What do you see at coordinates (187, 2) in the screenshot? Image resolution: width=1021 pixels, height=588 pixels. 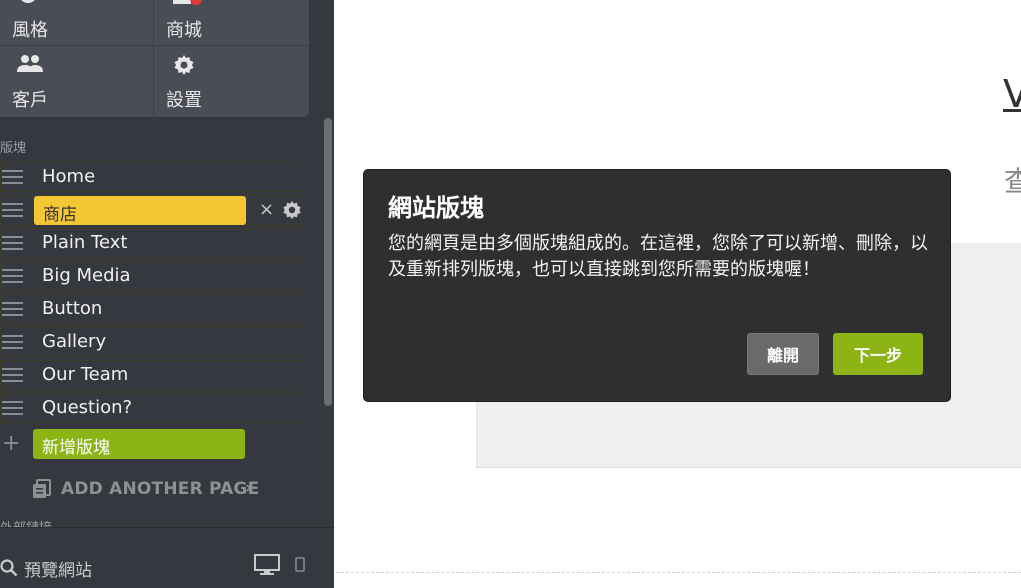 I see `store-icon` at bounding box center [187, 2].